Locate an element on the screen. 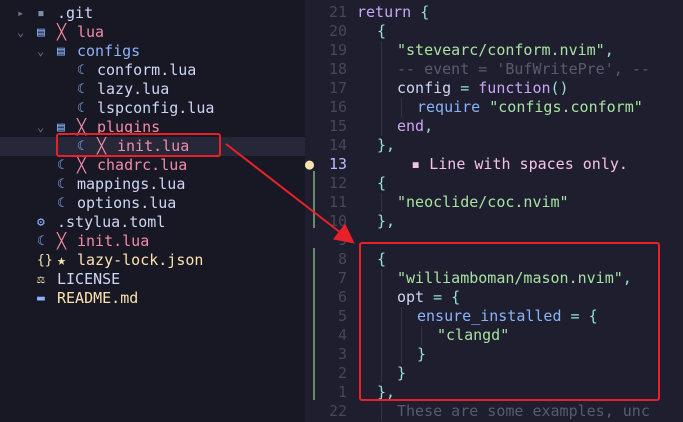 The height and width of the screenshot is (422, 683). annotation-arrow is located at coordinates (290, 193).